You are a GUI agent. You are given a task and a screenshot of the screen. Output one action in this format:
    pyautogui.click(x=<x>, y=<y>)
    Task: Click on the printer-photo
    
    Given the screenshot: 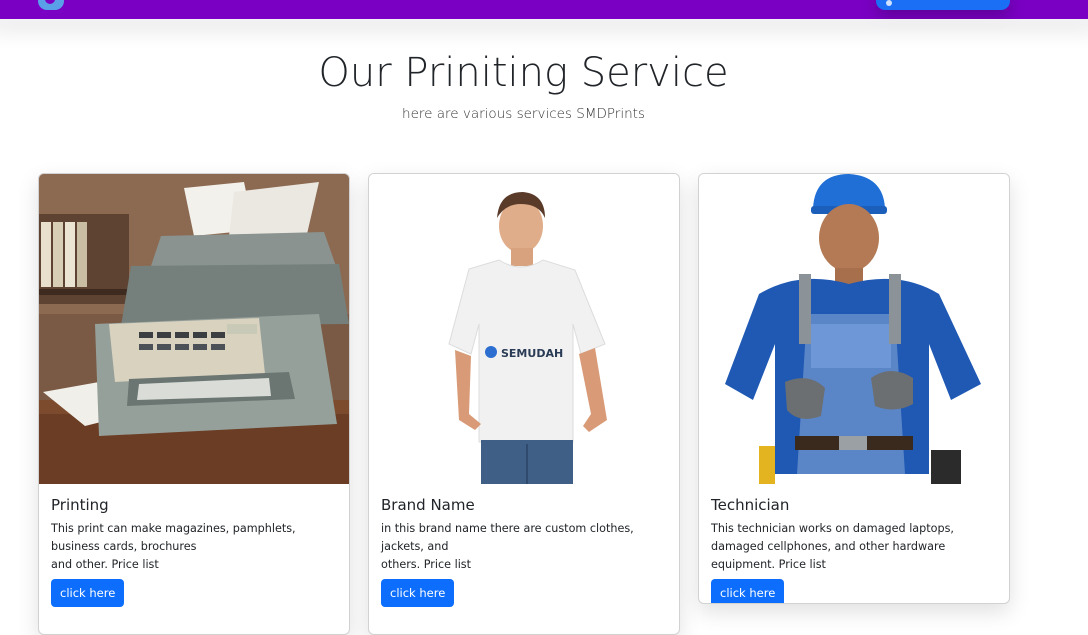 What is the action you would take?
    pyautogui.click(x=194, y=329)
    